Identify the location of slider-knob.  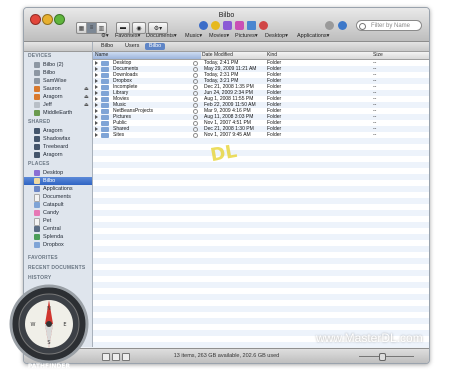
(382, 357).